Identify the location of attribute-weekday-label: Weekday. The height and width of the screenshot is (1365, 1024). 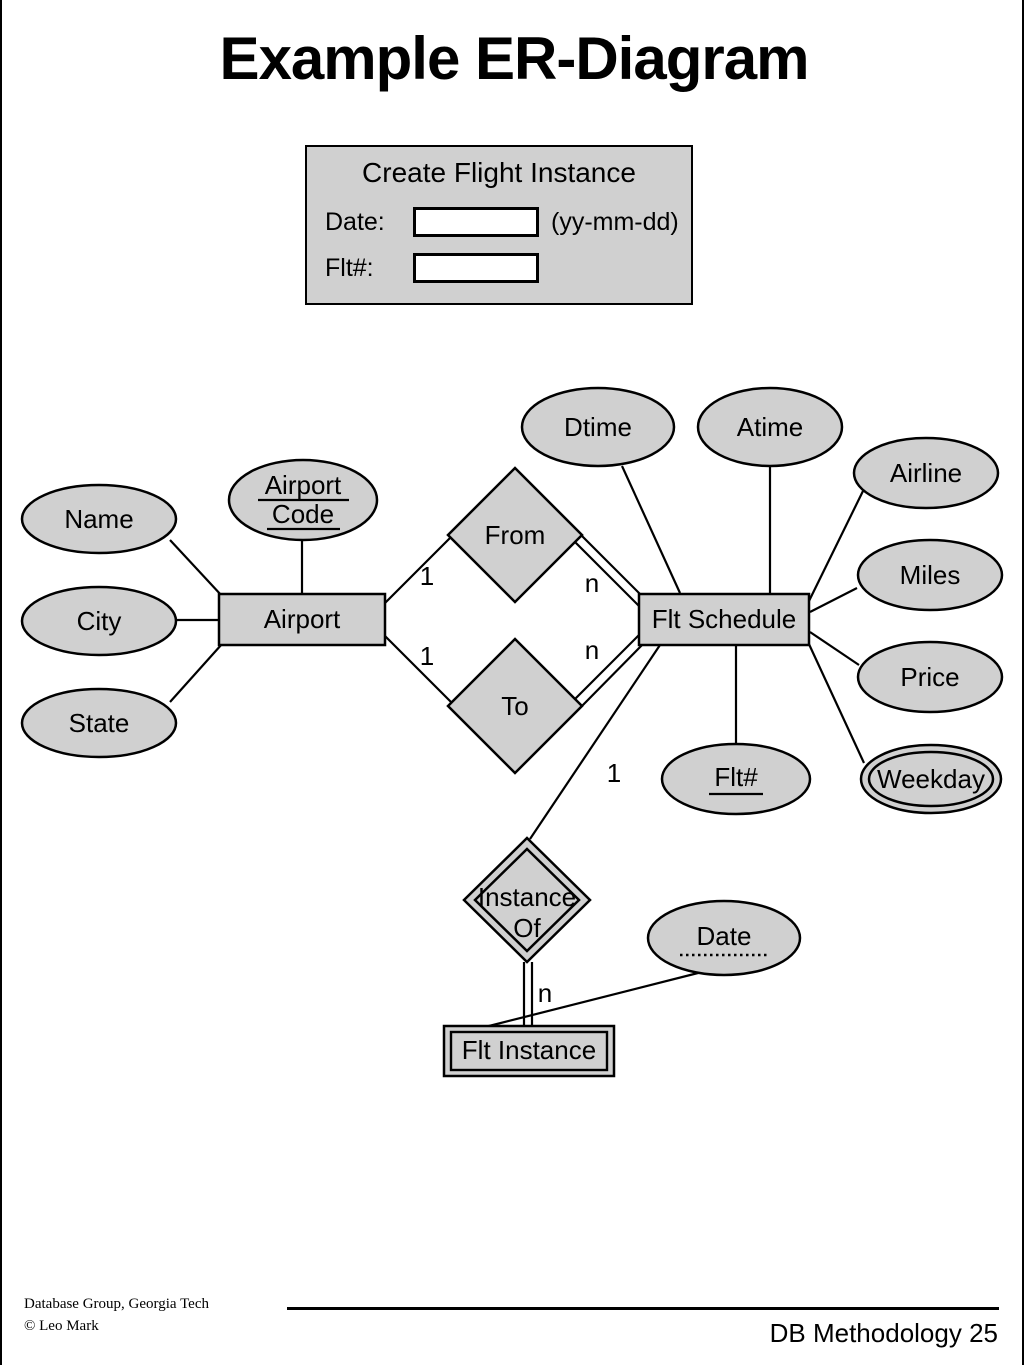
(931, 779).